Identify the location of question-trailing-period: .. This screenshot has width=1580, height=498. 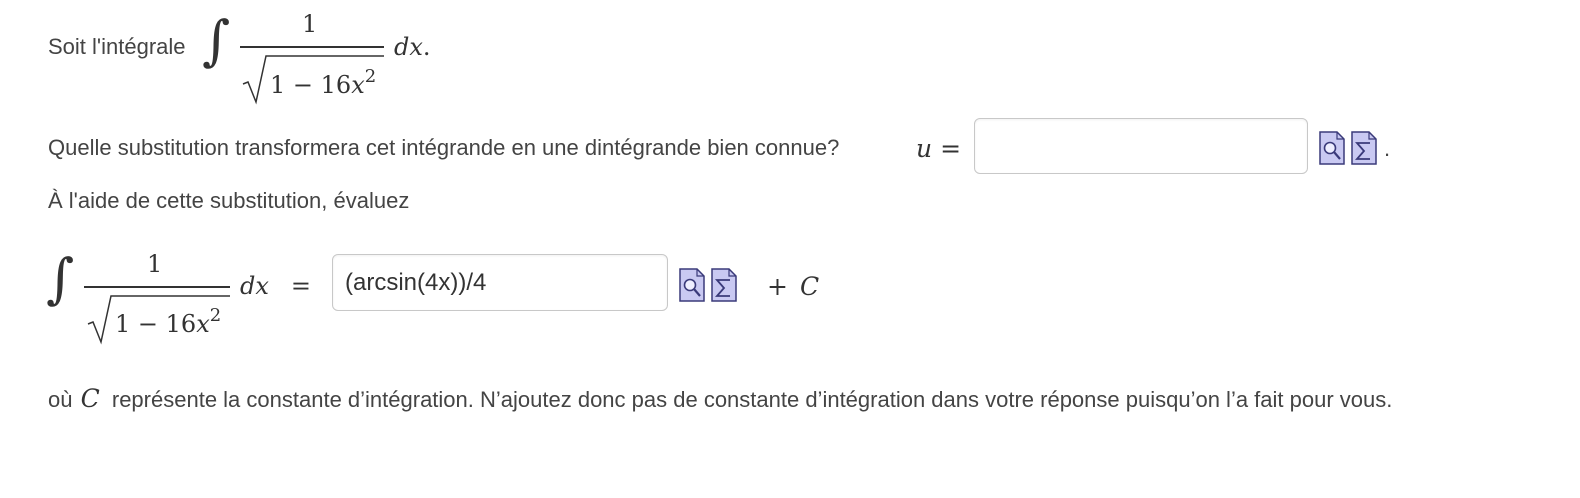
(1387, 148).